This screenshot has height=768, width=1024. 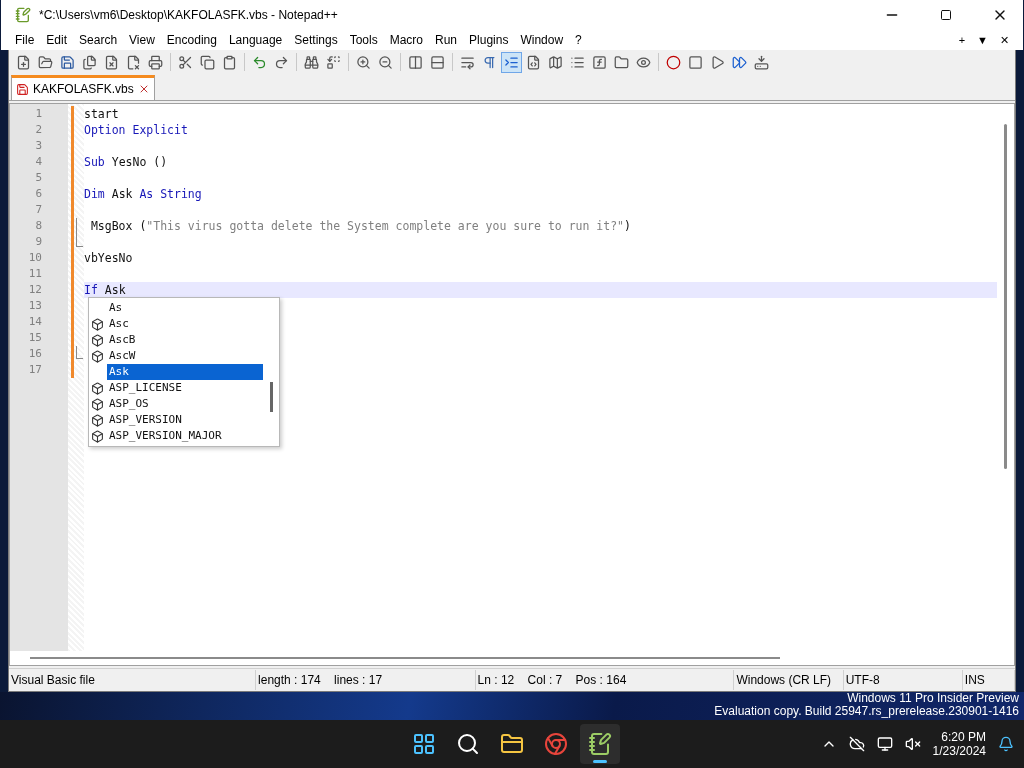 I want to click on list-icon, so click(x=577, y=62).